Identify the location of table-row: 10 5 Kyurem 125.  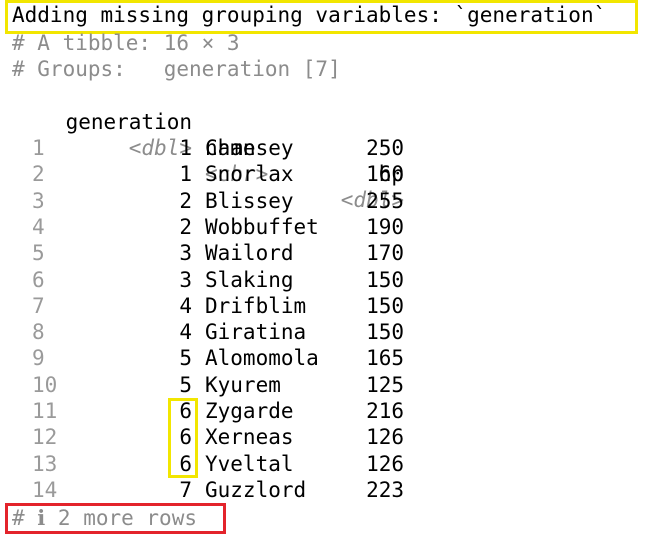
(325, 385).